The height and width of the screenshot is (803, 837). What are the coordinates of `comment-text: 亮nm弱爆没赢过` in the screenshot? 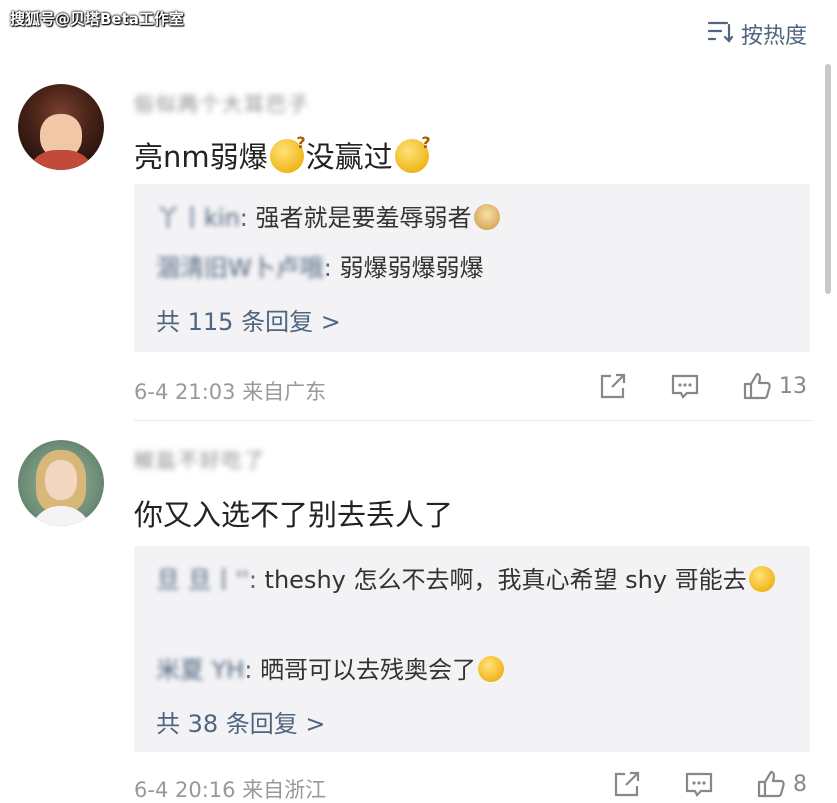 It's located at (282, 154).